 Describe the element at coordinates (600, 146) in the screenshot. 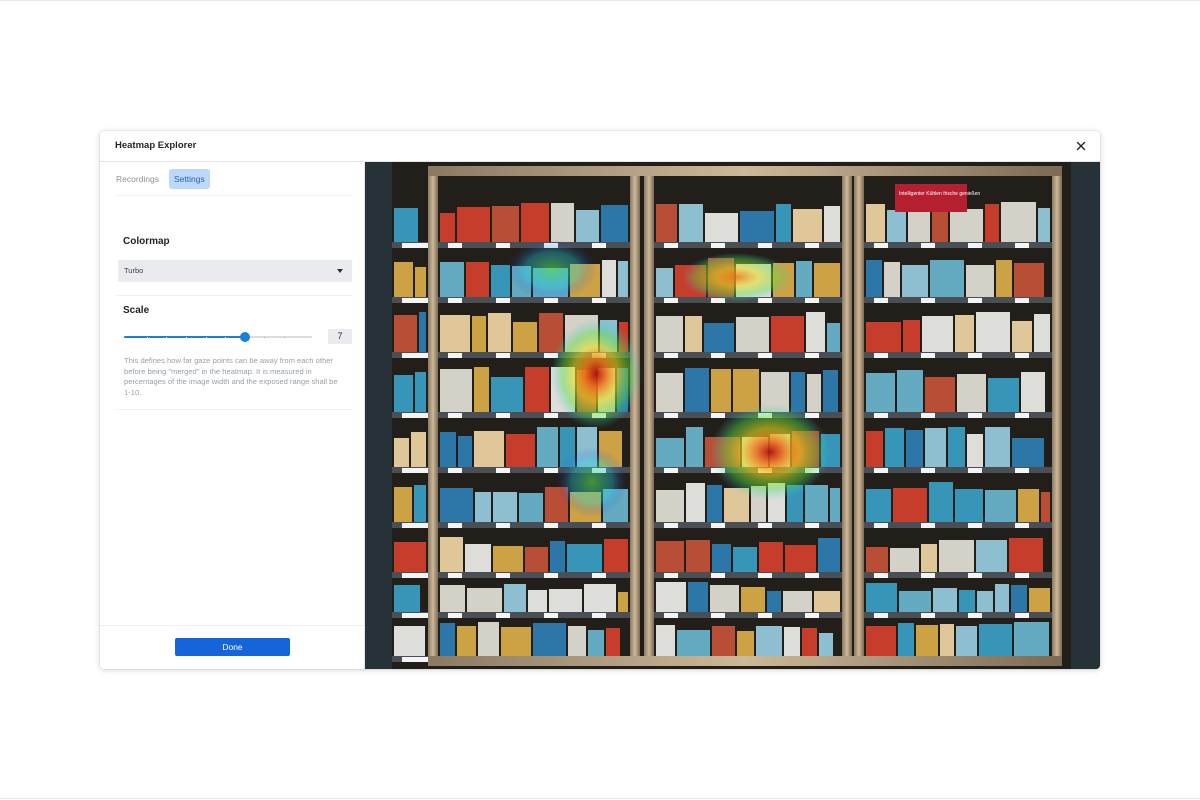

I see `dialog-header: Heatmap Explorer` at that location.